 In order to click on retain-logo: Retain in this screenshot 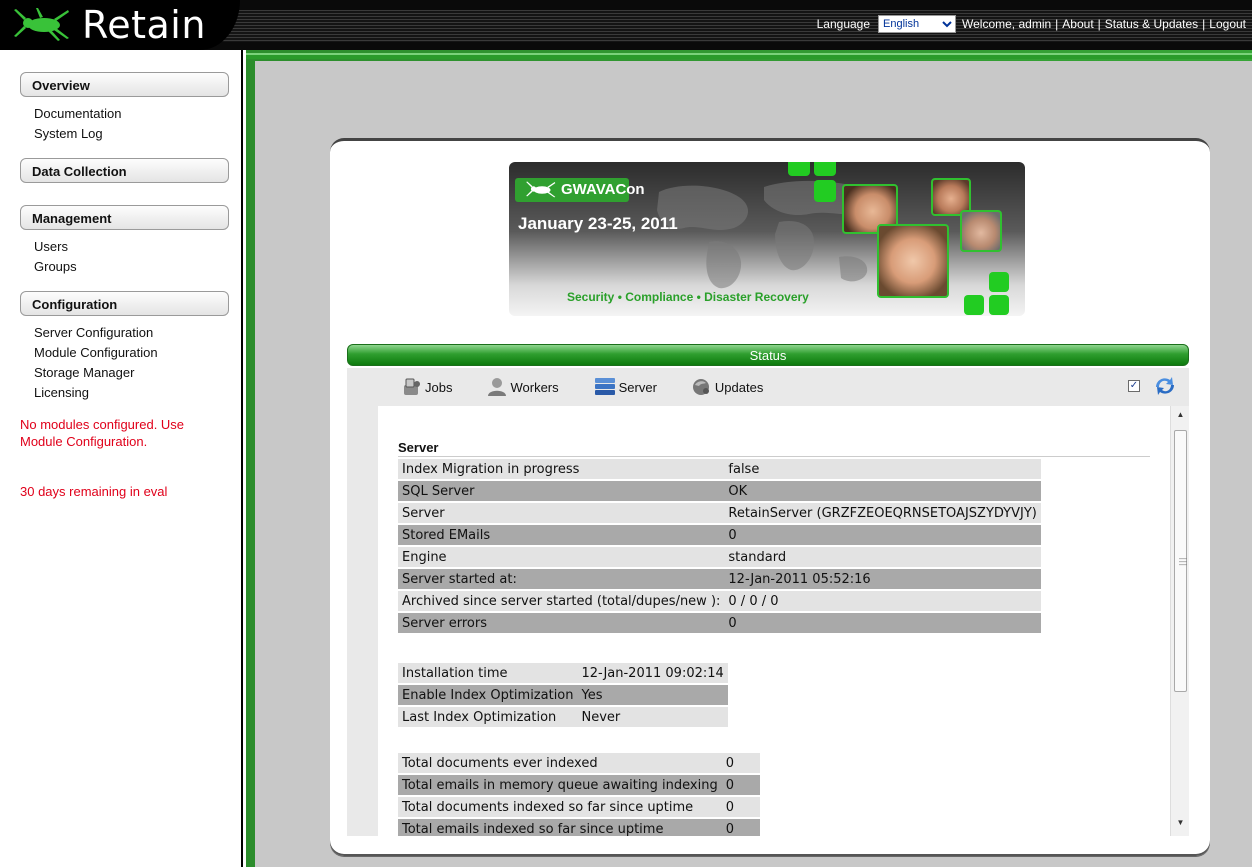, I will do `click(120, 25)`.